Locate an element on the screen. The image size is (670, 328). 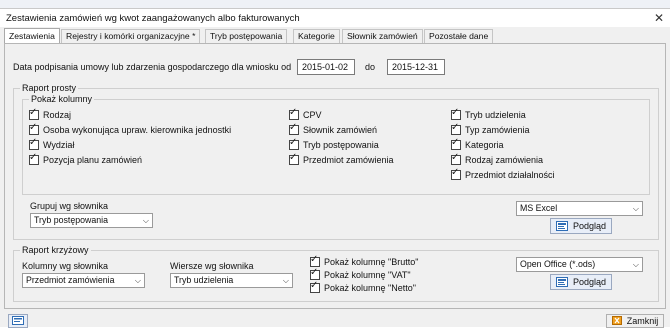
checkbox-pozycja-planu: ✓ Pozycja planu zamówień is located at coordinates (86, 158).